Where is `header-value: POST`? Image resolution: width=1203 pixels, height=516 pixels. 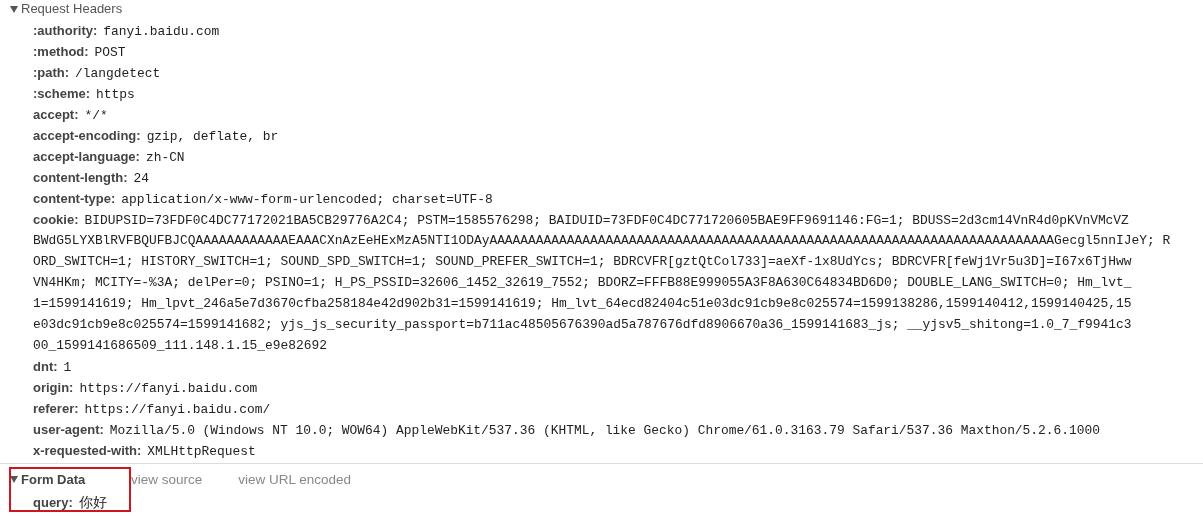
header-value: POST is located at coordinates (110, 53).